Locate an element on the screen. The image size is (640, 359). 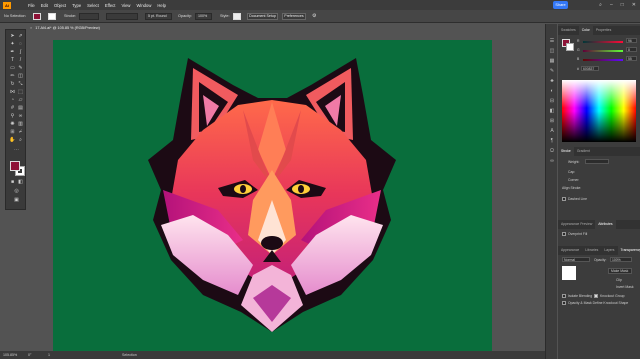
tab-layers: Layers is located at coordinates (609, 250).